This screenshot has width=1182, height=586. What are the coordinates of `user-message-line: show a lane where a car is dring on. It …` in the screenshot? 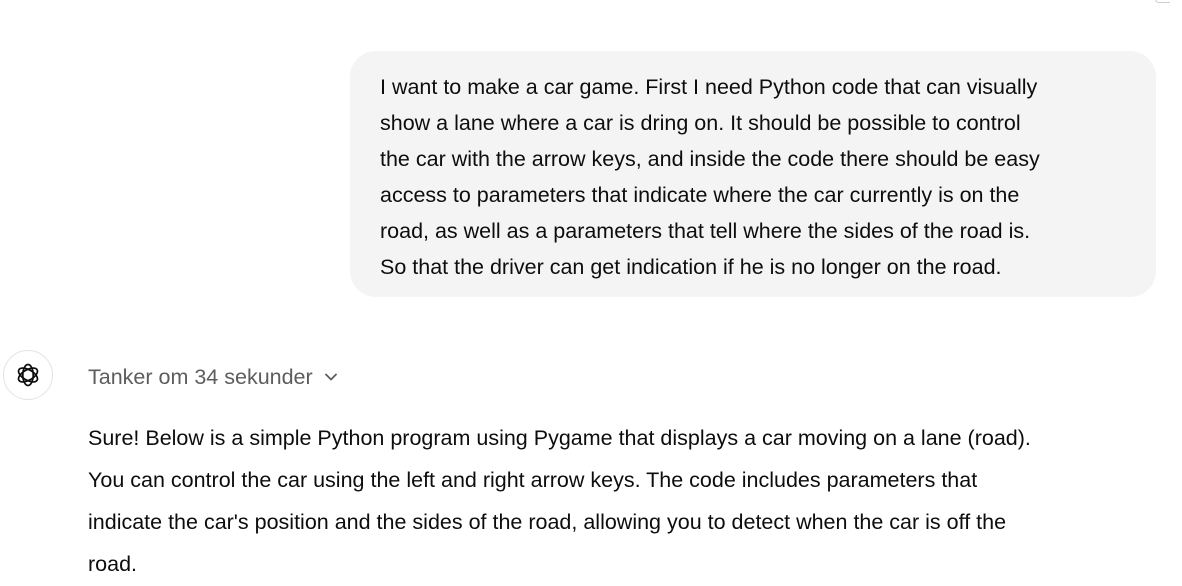 It's located at (700, 123).